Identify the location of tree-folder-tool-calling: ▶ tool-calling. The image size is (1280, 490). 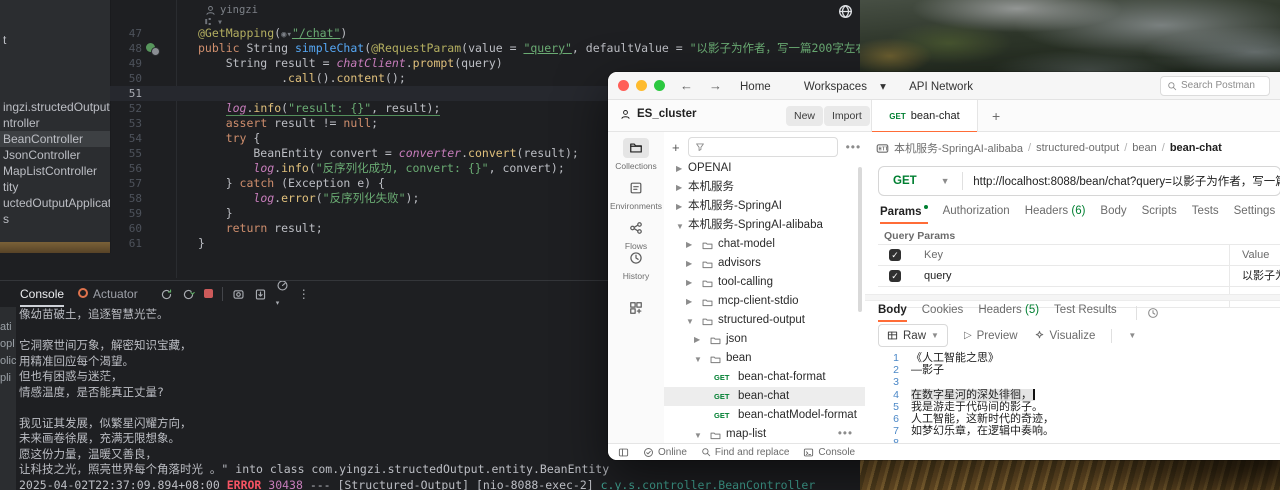
(764, 282).